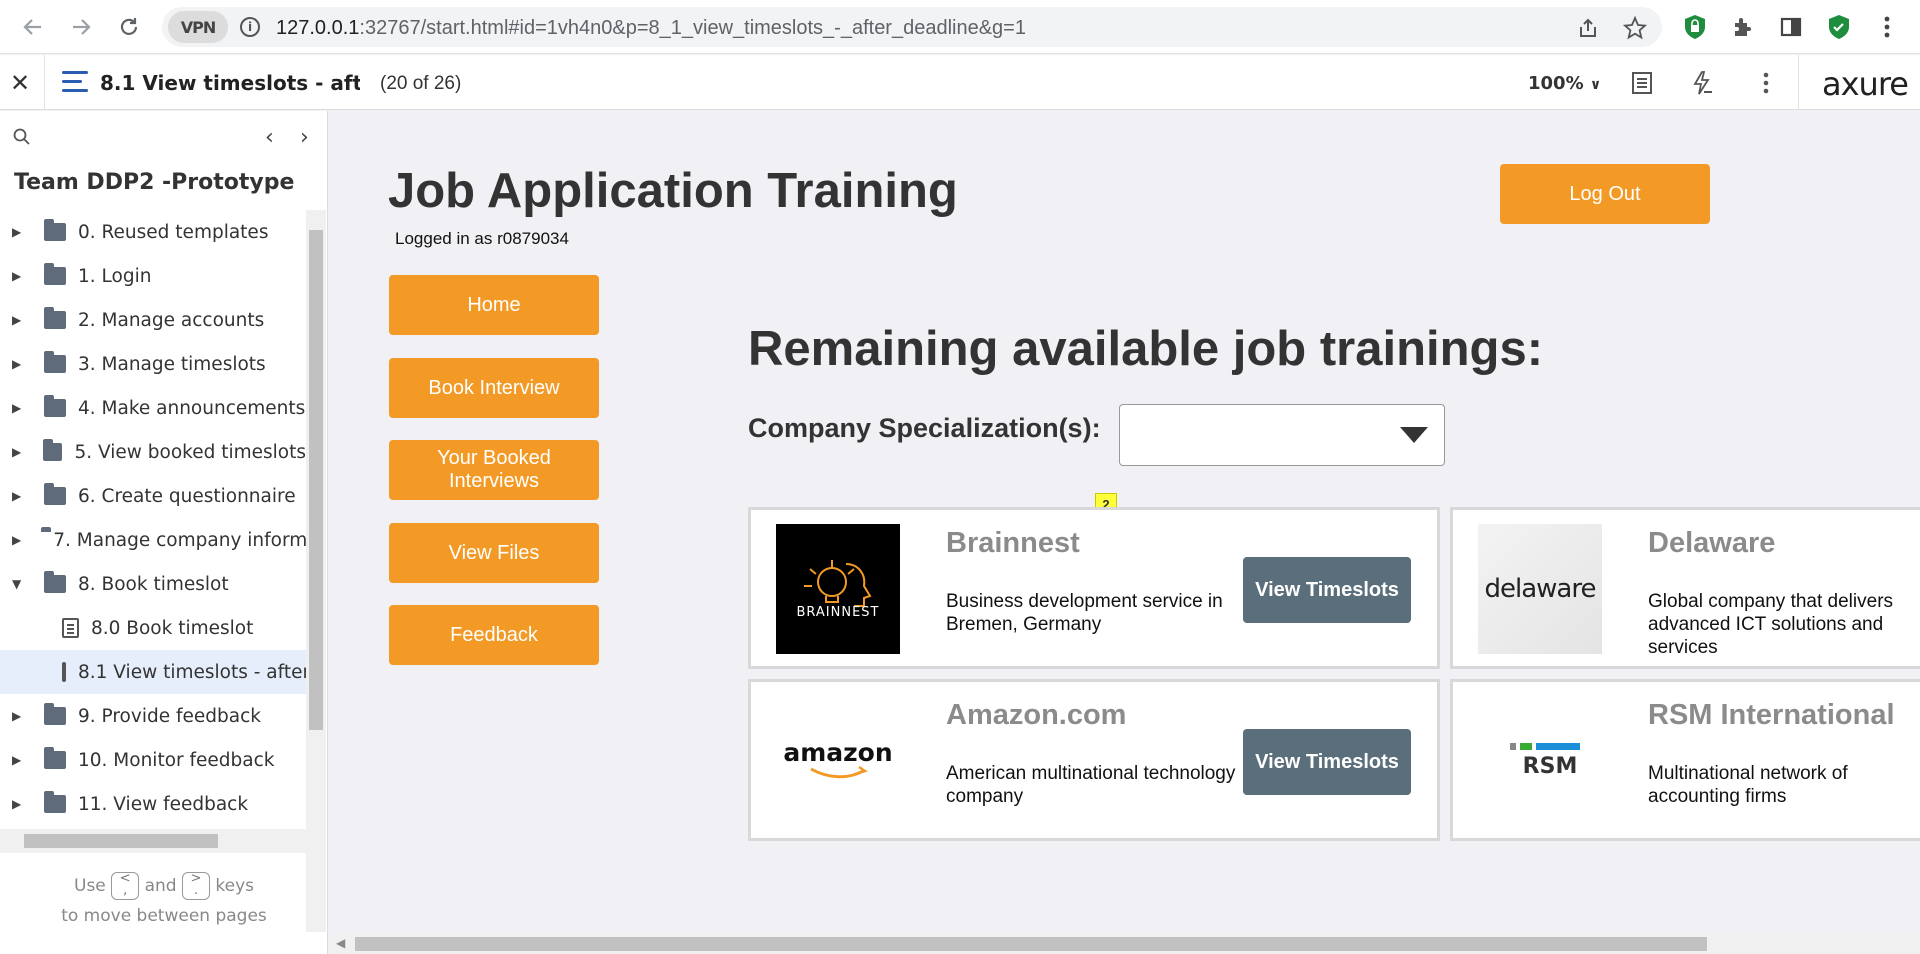 The image size is (1920, 954). What do you see at coordinates (482, 238) in the screenshot?
I see `logged-in-text: Logged in as r0879034` at bounding box center [482, 238].